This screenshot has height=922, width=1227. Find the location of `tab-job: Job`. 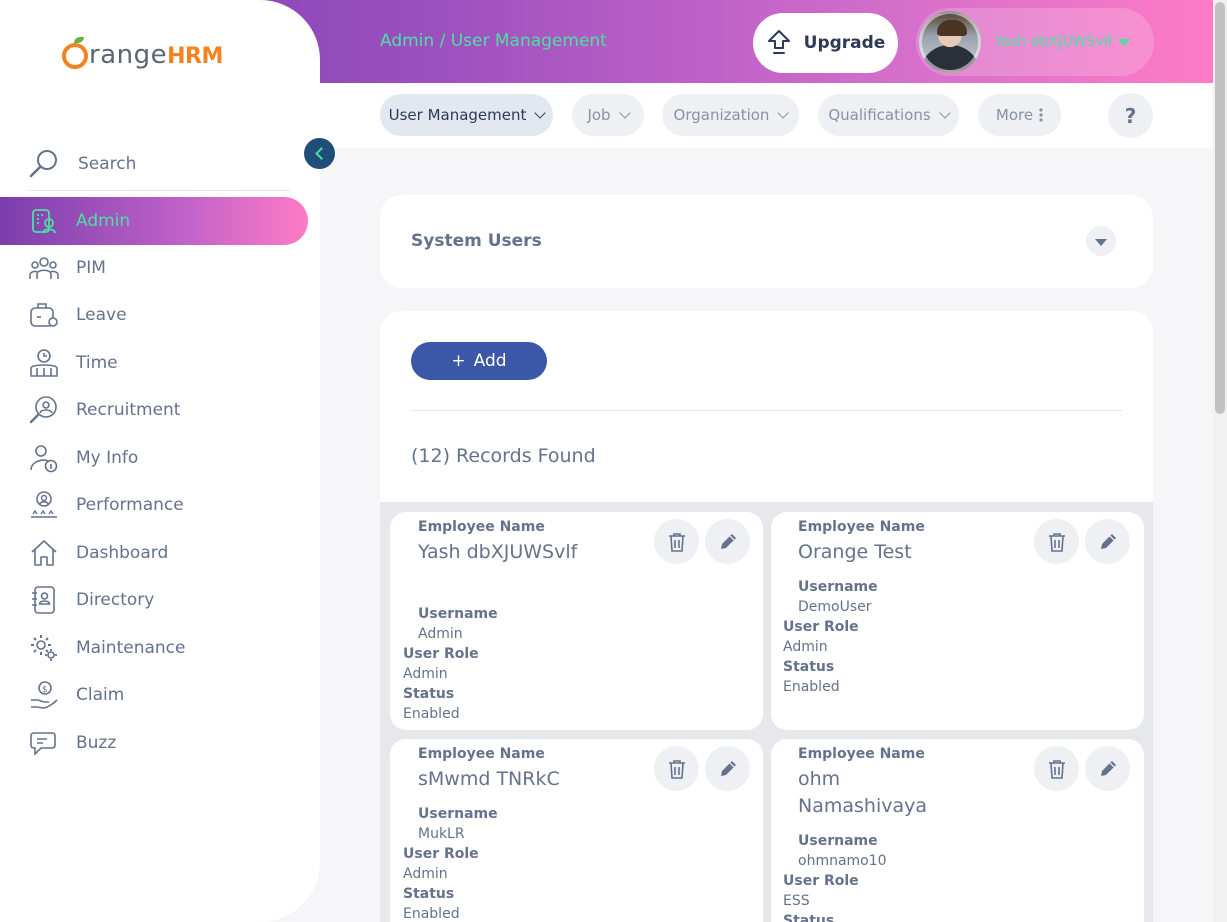

tab-job: Job is located at coordinates (608, 115).